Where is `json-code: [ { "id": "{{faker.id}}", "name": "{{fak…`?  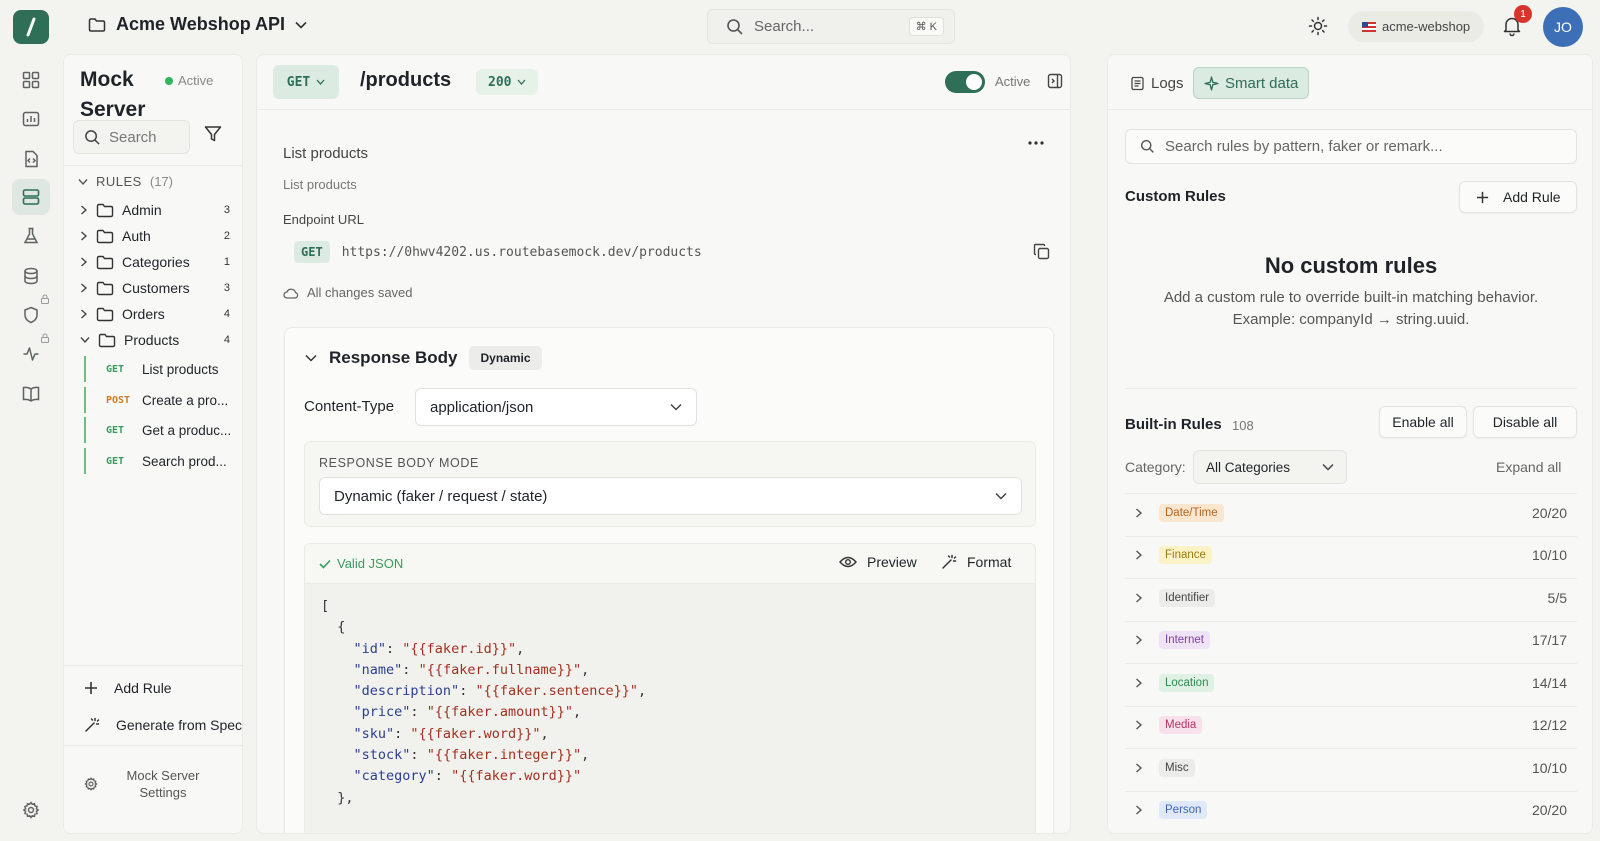
json-code: [ { "id": "{{faker.id}}", "name": "{{fak… is located at coordinates (483, 702).